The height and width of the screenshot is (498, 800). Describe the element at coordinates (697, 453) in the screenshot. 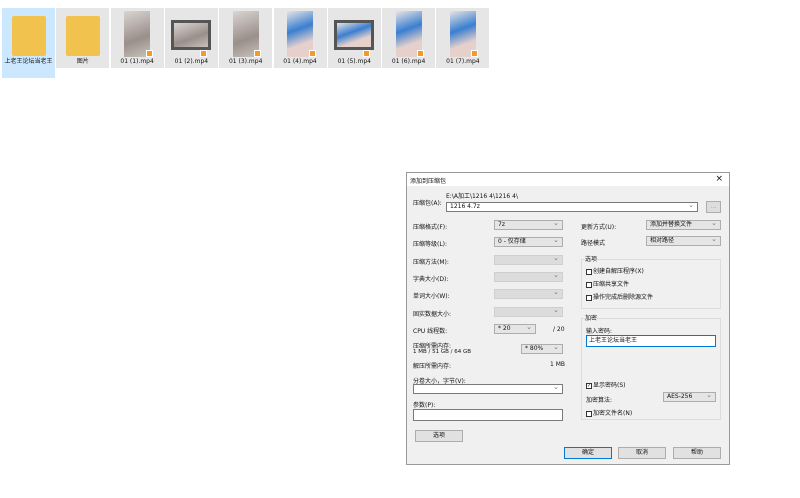

I see `help-button: 帮助` at that location.